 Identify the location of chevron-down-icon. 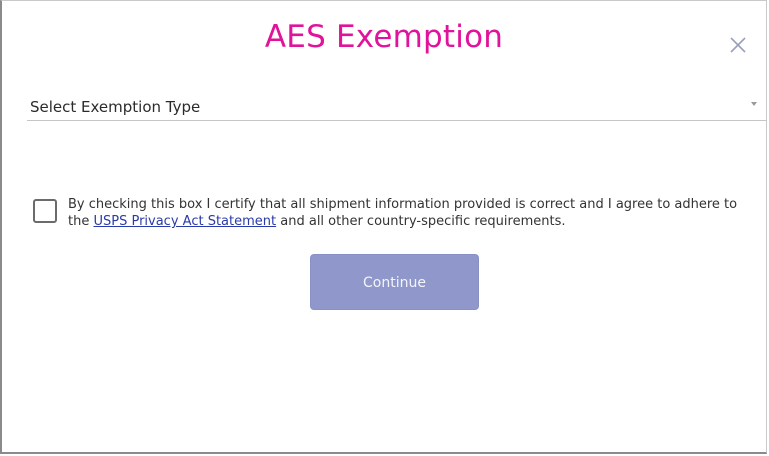
(754, 104).